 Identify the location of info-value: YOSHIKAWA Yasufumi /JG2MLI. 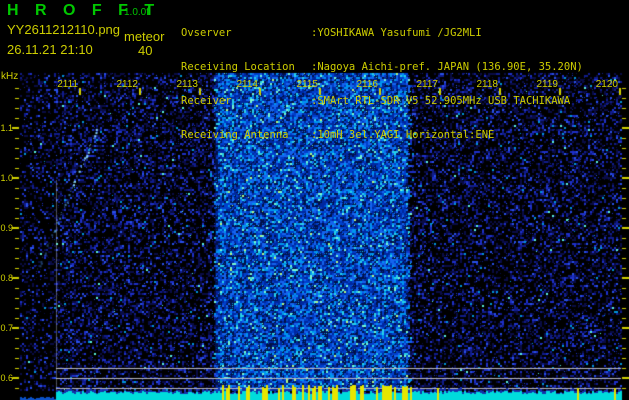
(399, 32).